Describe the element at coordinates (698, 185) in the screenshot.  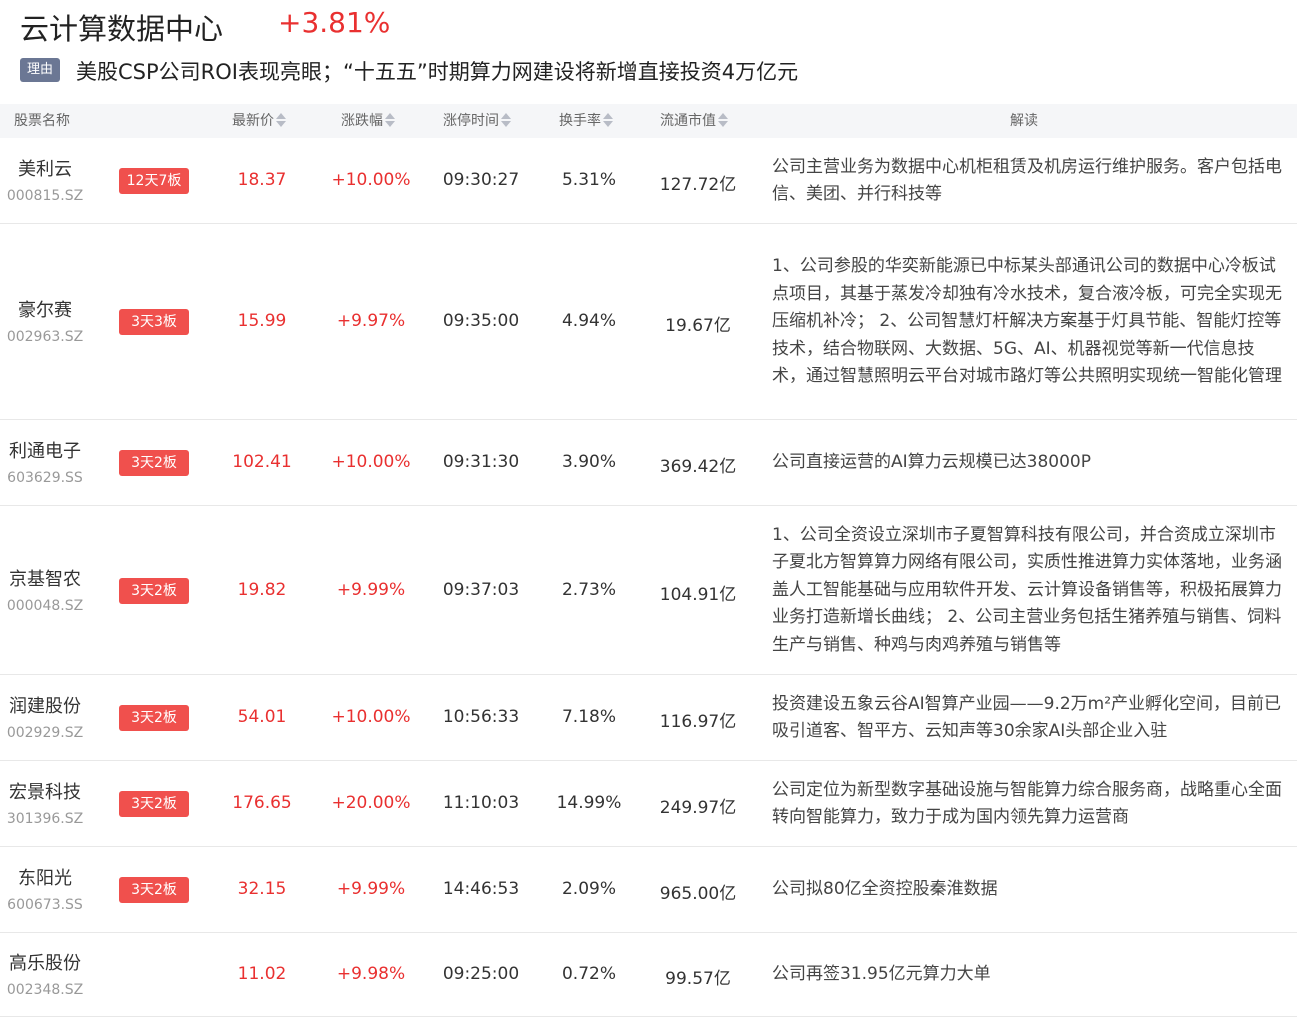
I see `float-market-cap: 127.72亿` at that location.